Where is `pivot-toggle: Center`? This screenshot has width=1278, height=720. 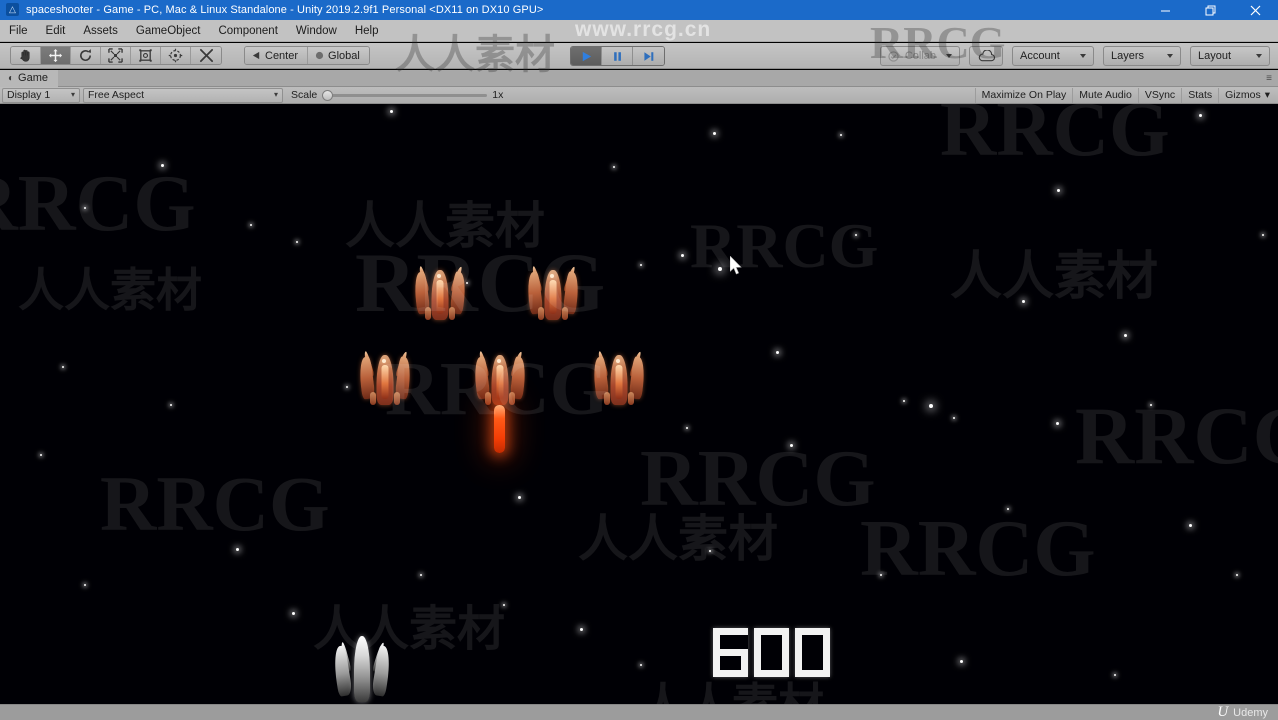 pivot-toggle: Center is located at coordinates (277, 55).